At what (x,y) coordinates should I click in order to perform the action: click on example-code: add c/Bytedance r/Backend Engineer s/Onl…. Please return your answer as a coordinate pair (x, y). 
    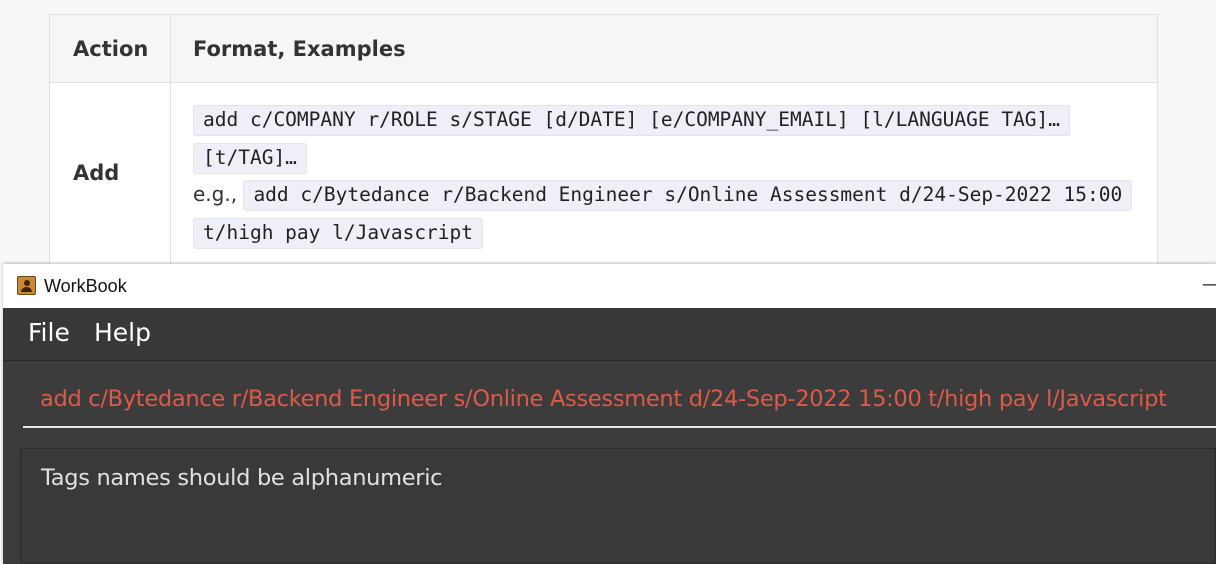
    Looking at the image, I should click on (663, 214).